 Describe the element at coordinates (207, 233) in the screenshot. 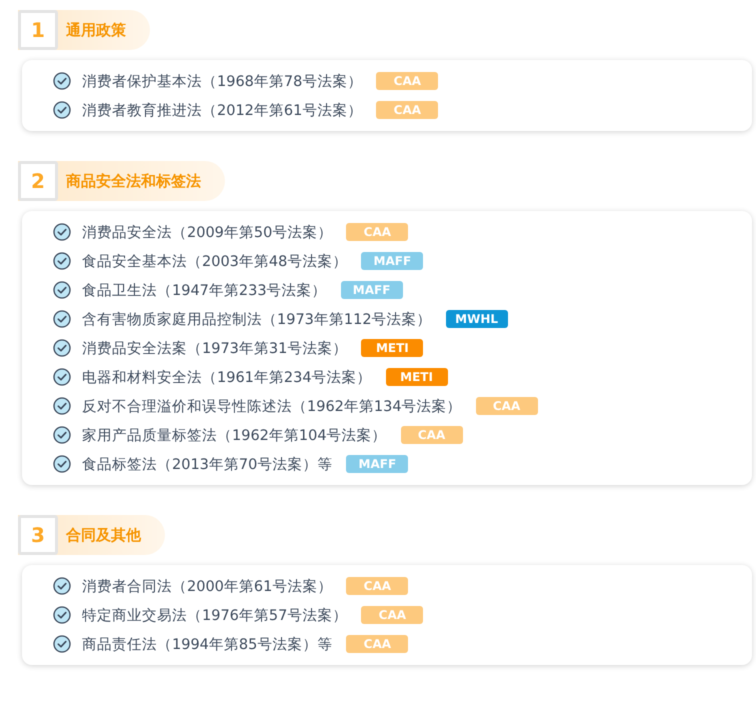

I see `law-name: 消费品安全法（2009年第50号法案）` at that location.